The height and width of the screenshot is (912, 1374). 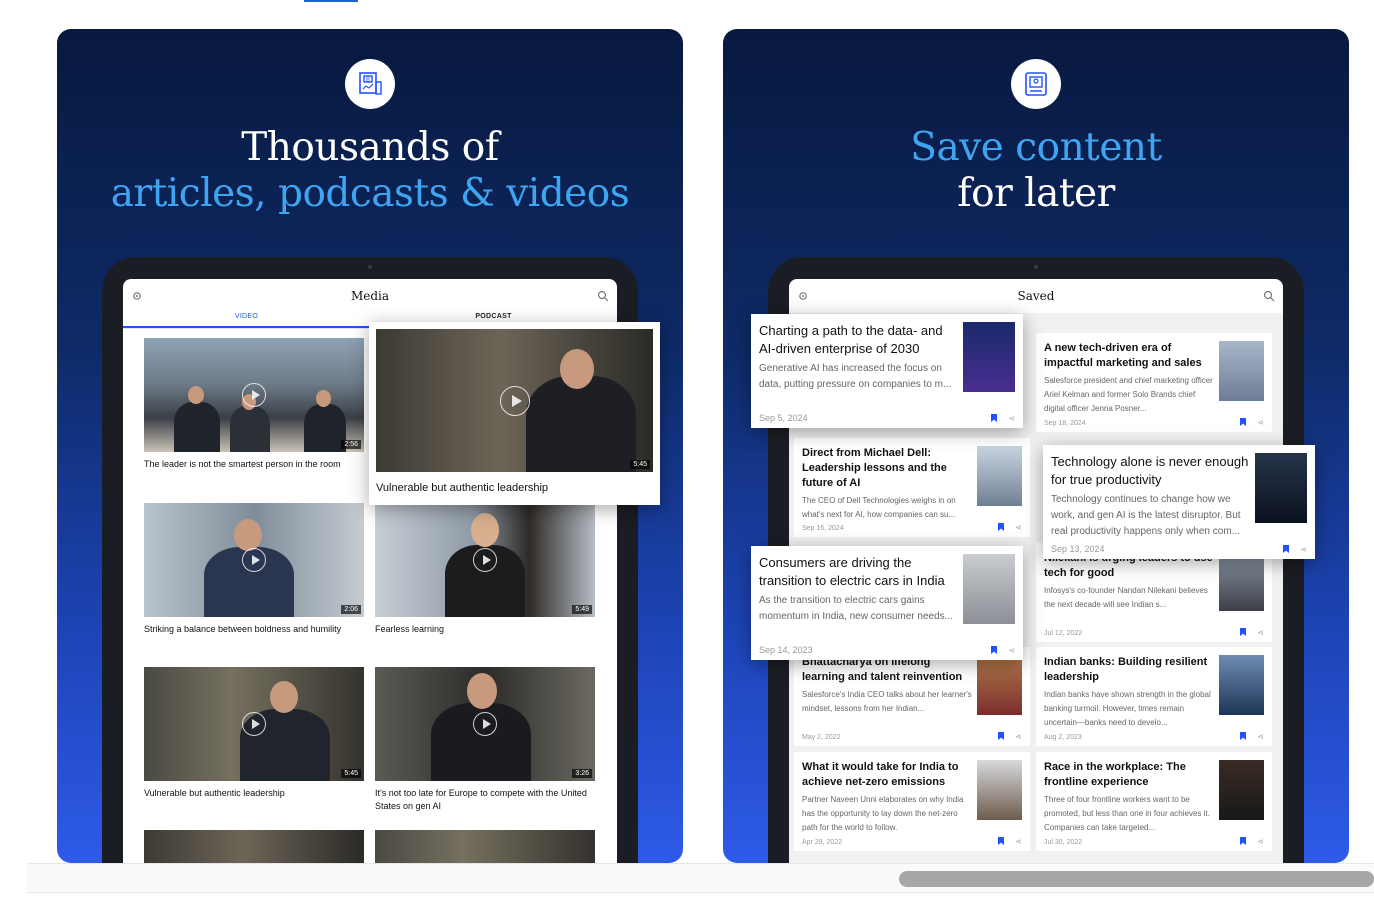 I want to click on app-header: Media, so click(x=370, y=296).